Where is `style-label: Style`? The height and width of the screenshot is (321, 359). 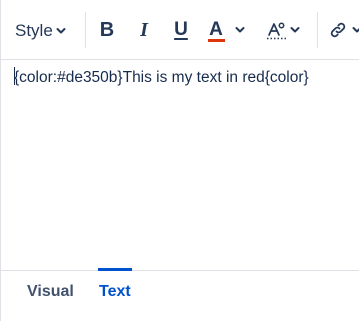
style-label: Style is located at coordinates (34, 30).